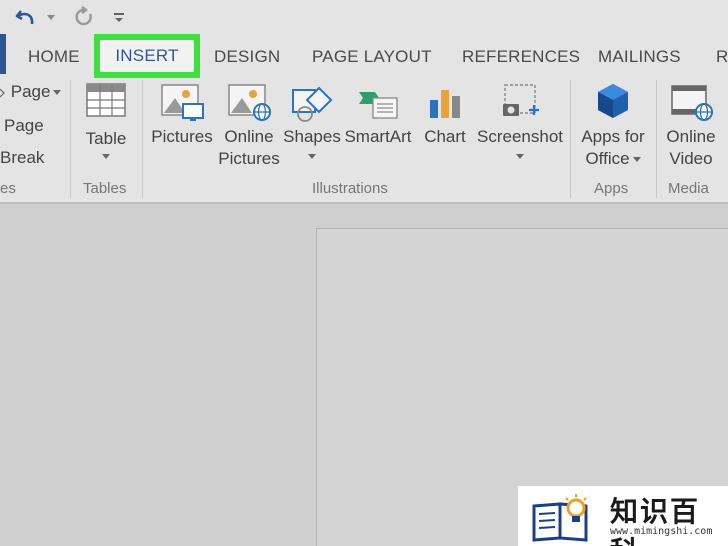  I want to click on table-button: Table, so click(106, 120).